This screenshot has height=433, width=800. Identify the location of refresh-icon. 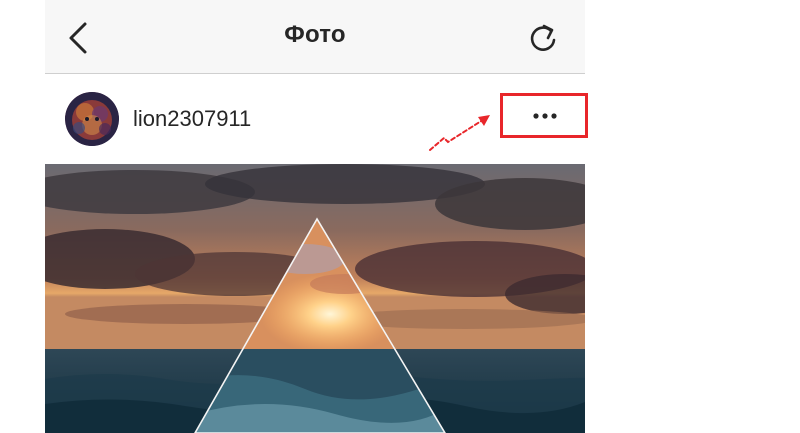
(543, 37).